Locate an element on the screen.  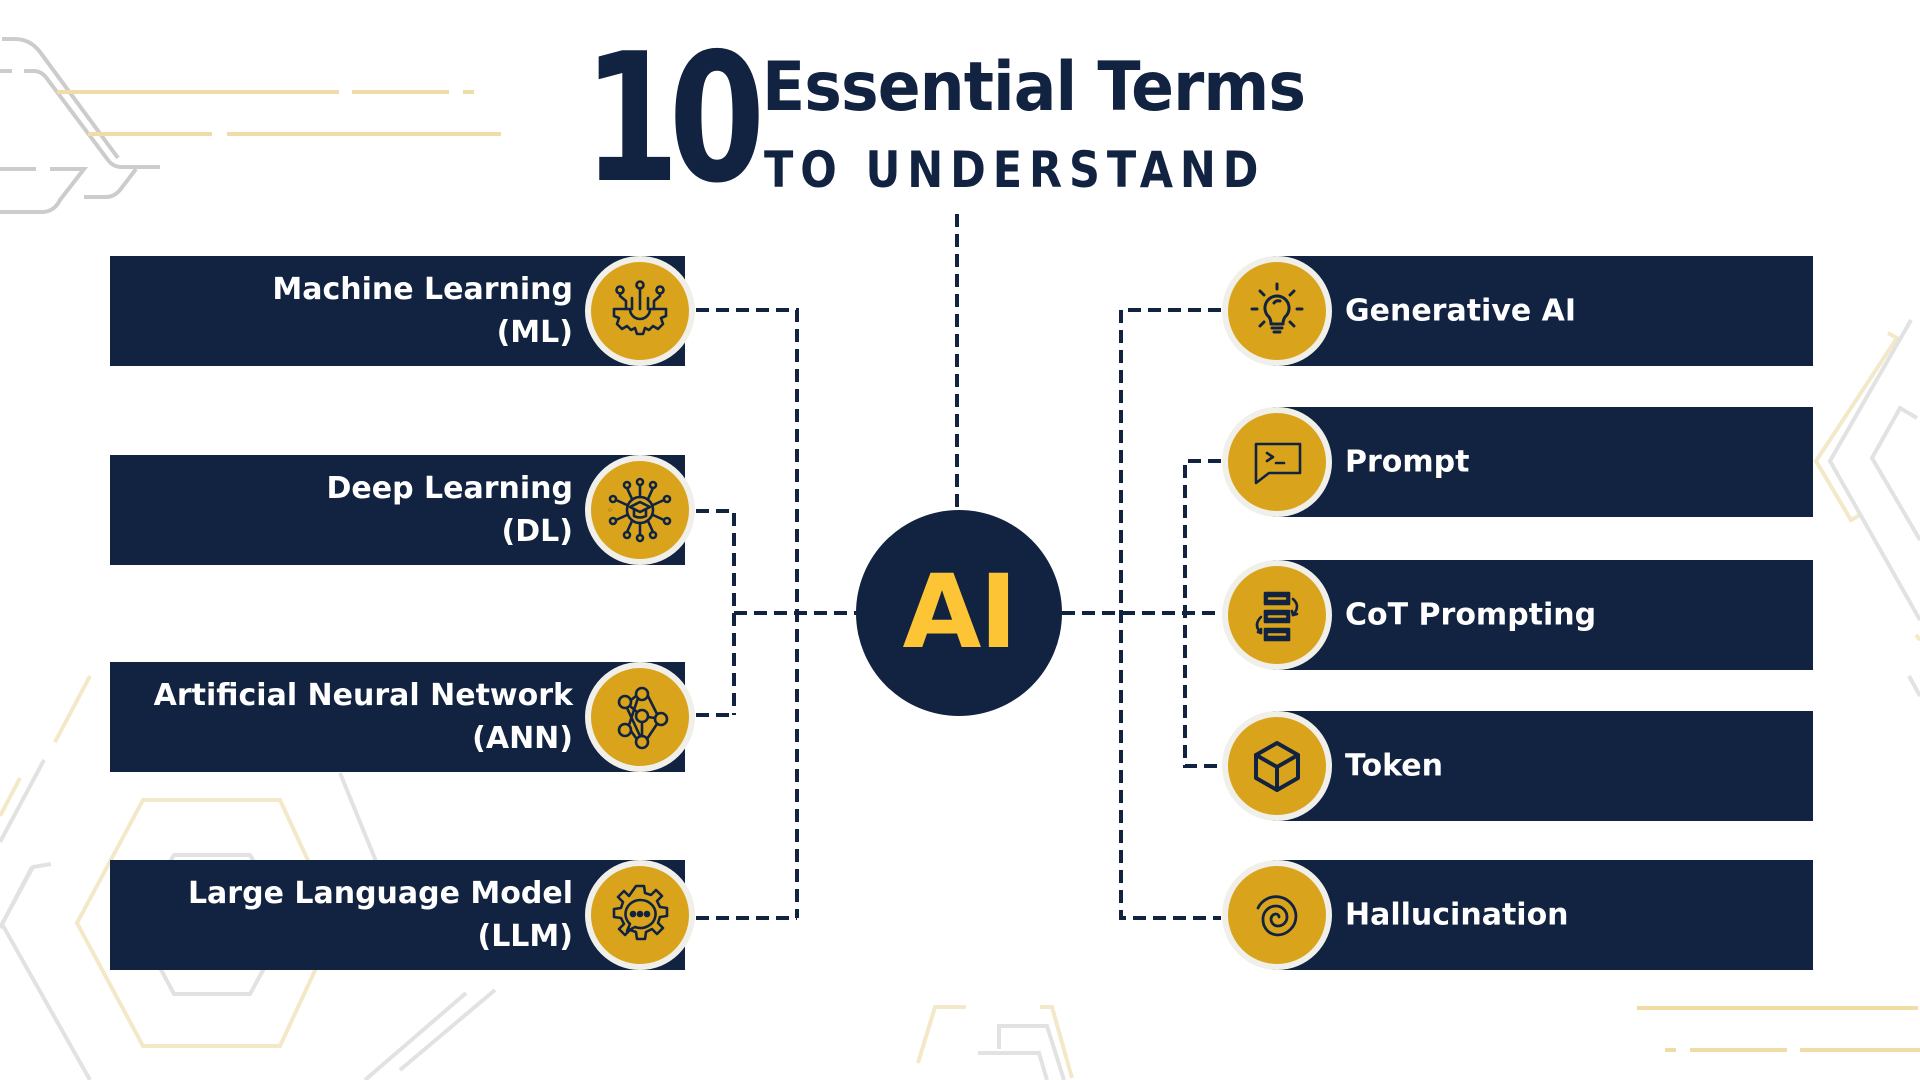
term-name: Deep Learning is located at coordinates (450, 488).